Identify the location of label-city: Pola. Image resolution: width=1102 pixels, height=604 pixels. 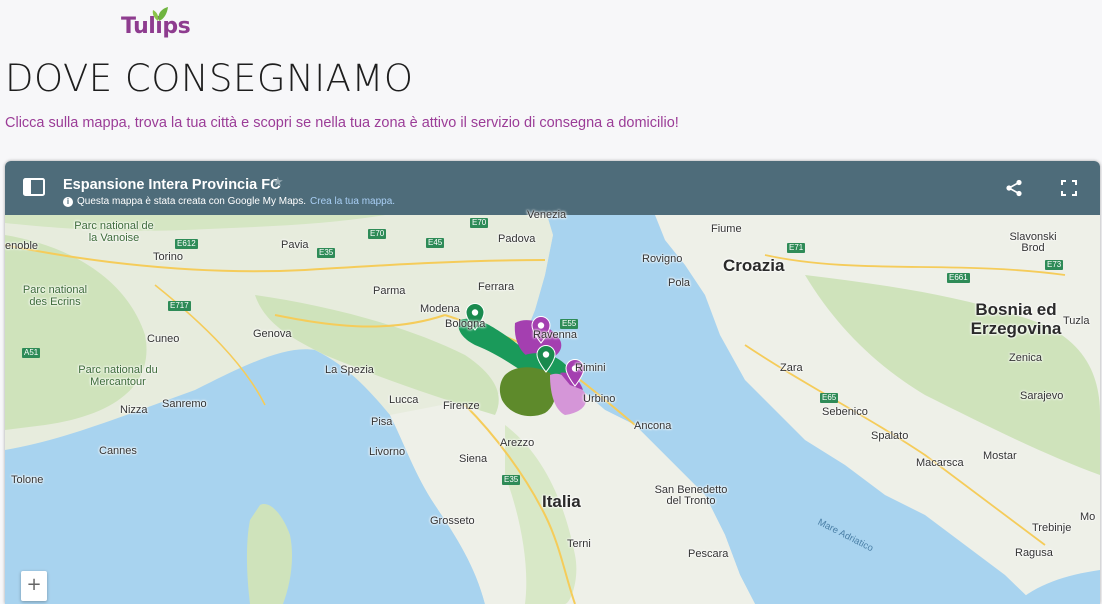
(679, 283).